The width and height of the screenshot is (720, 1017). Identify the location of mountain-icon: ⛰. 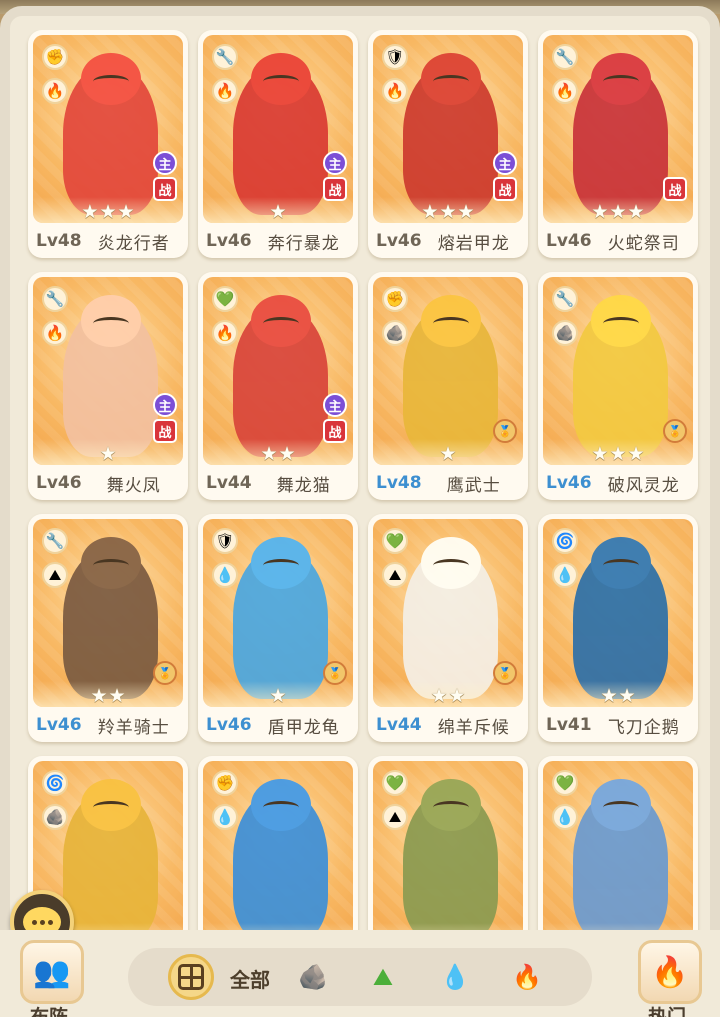
(395, 575).